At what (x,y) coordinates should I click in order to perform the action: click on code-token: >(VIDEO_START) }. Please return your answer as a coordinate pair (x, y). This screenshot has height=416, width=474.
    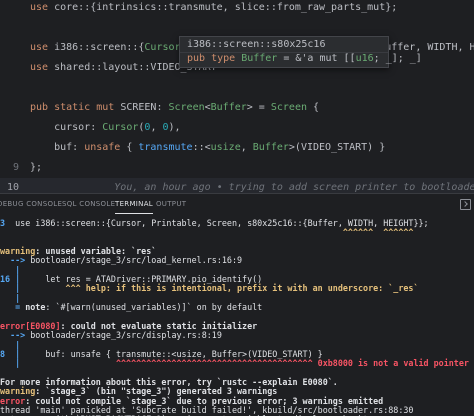
    Looking at the image, I should click on (337, 147).